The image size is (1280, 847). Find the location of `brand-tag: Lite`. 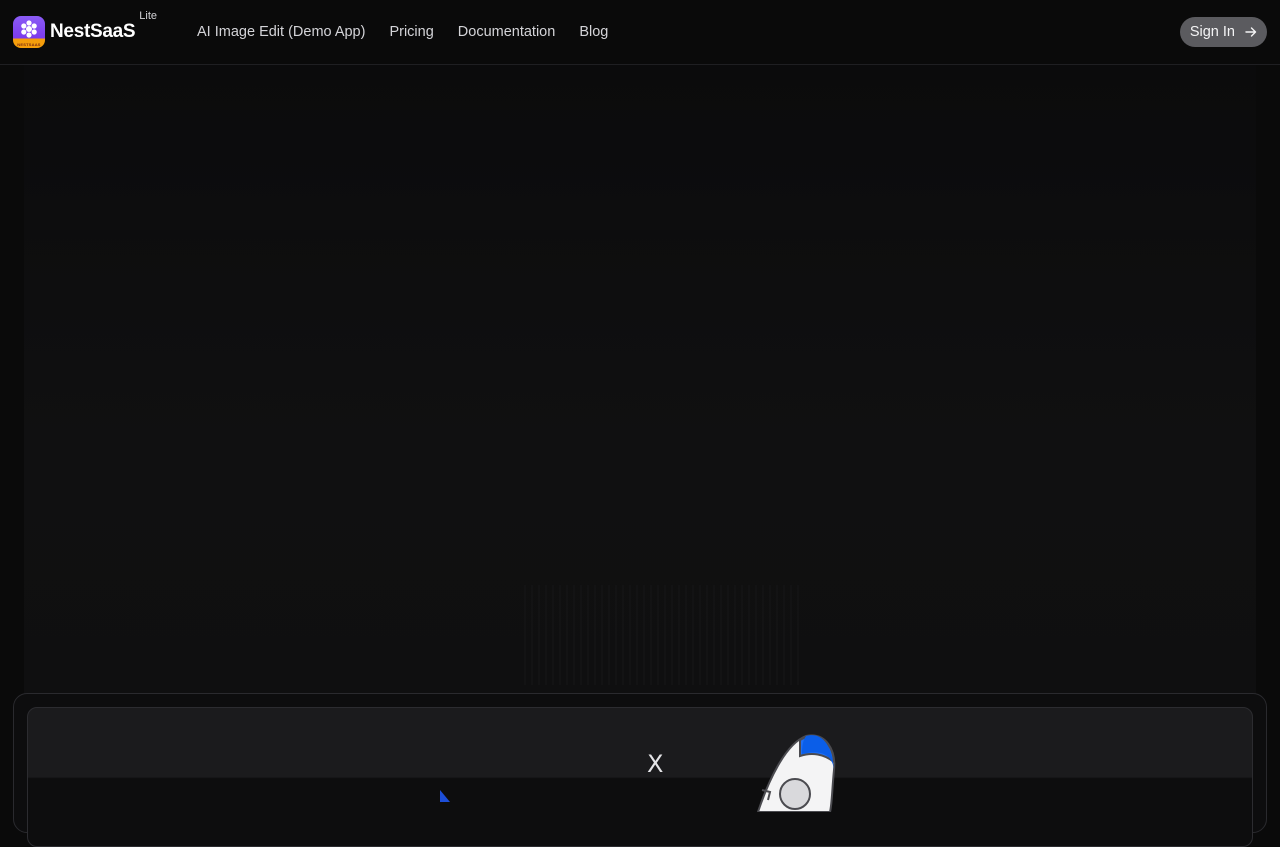

brand-tag: Lite is located at coordinates (148, 16).